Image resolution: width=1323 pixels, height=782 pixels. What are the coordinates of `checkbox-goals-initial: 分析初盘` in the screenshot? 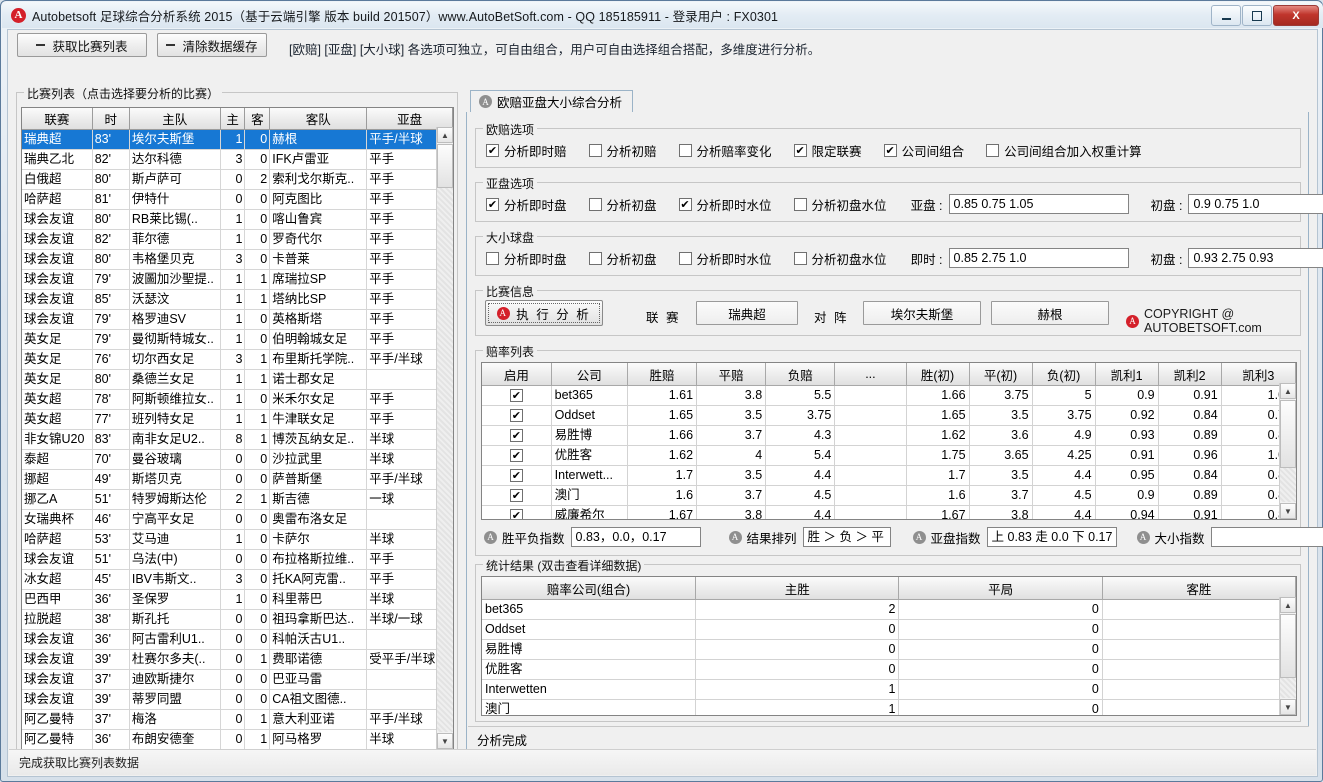 It's located at (622, 258).